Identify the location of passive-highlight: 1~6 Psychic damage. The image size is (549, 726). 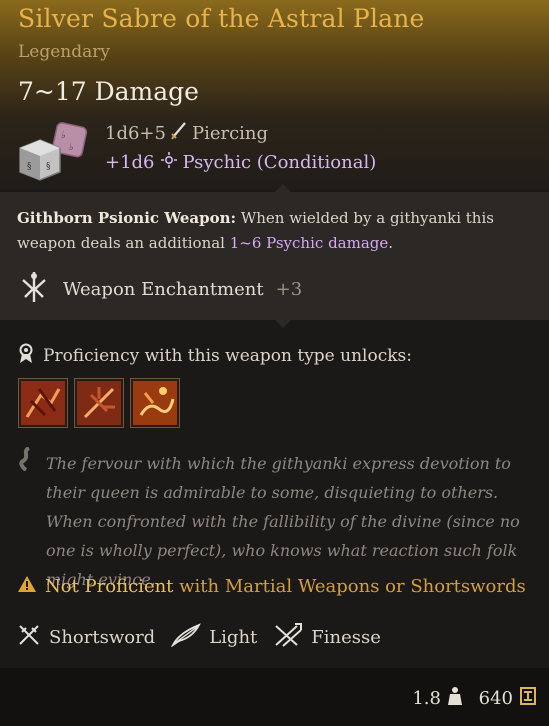
(309, 243).